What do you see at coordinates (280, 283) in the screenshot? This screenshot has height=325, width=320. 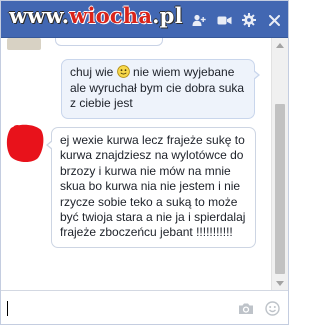 I see `scroll-down-arrow-icon` at bounding box center [280, 283].